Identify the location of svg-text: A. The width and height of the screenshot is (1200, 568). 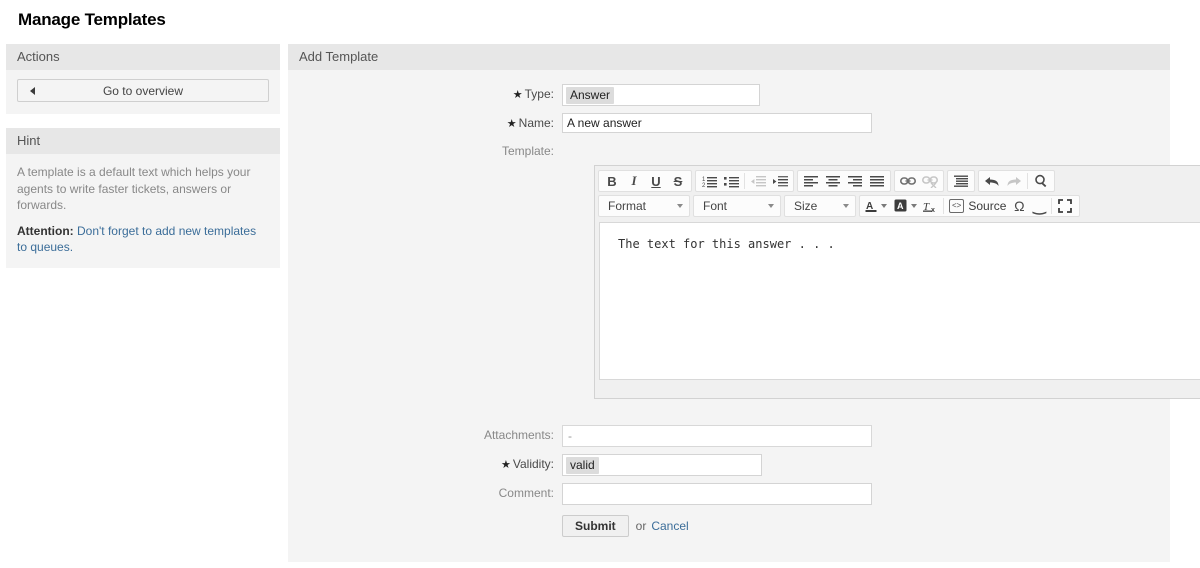
(900, 206).